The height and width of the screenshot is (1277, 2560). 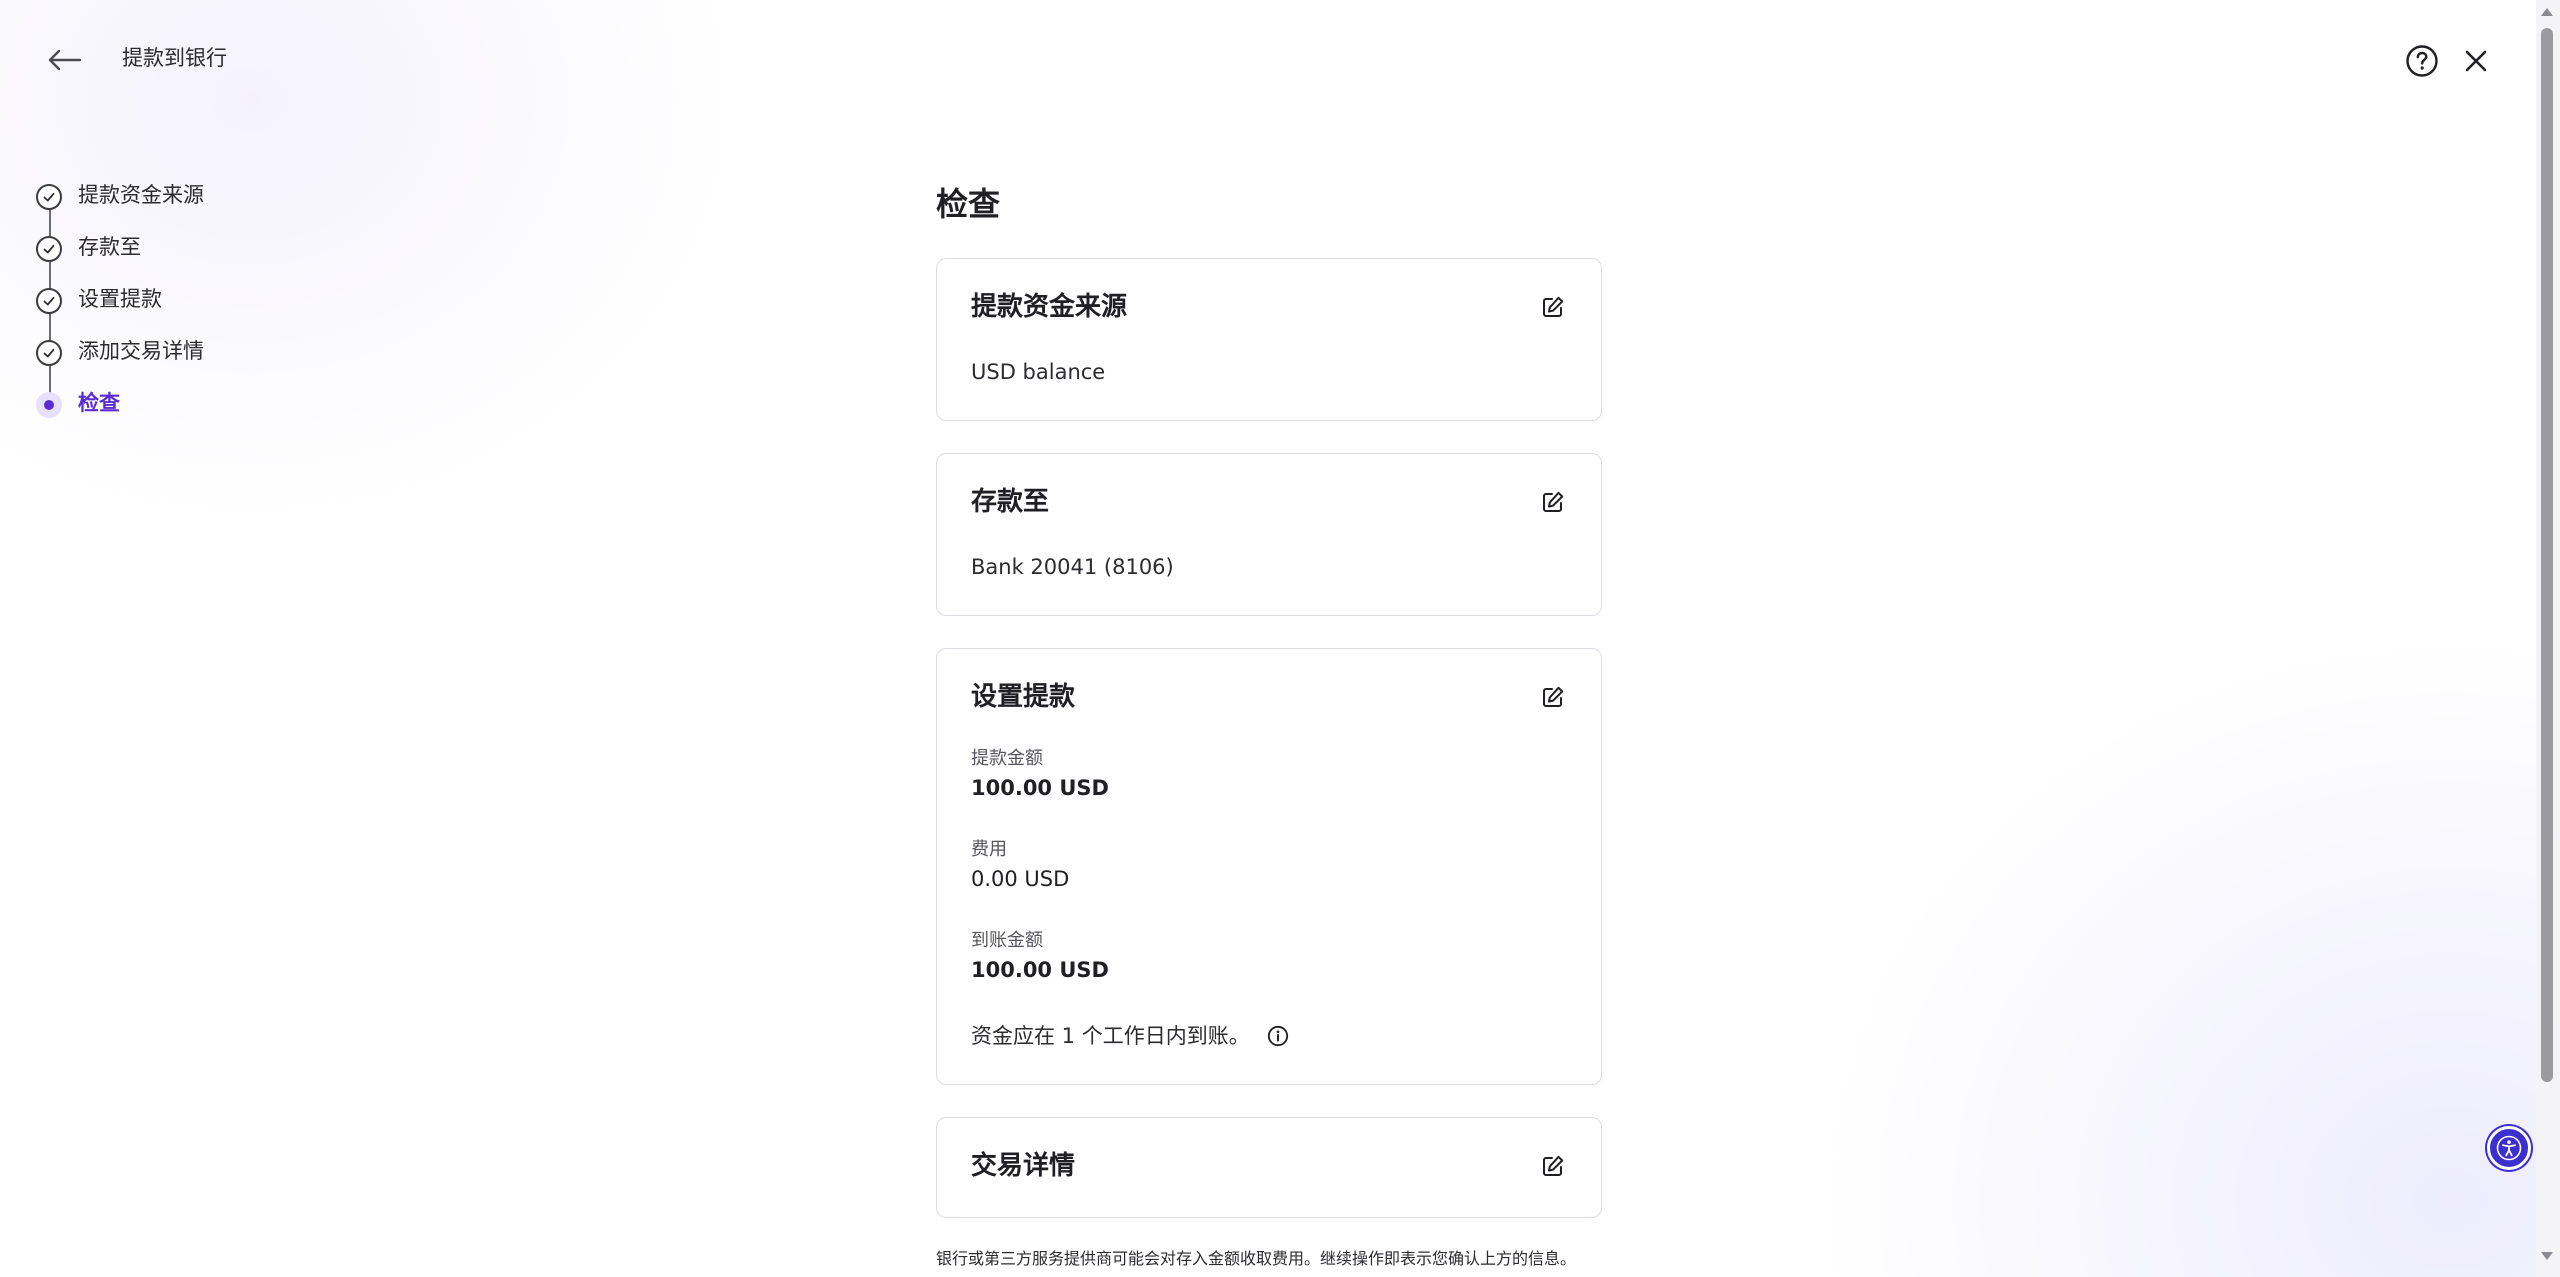 What do you see at coordinates (1278, 1036) in the screenshot?
I see `info-icon` at bounding box center [1278, 1036].